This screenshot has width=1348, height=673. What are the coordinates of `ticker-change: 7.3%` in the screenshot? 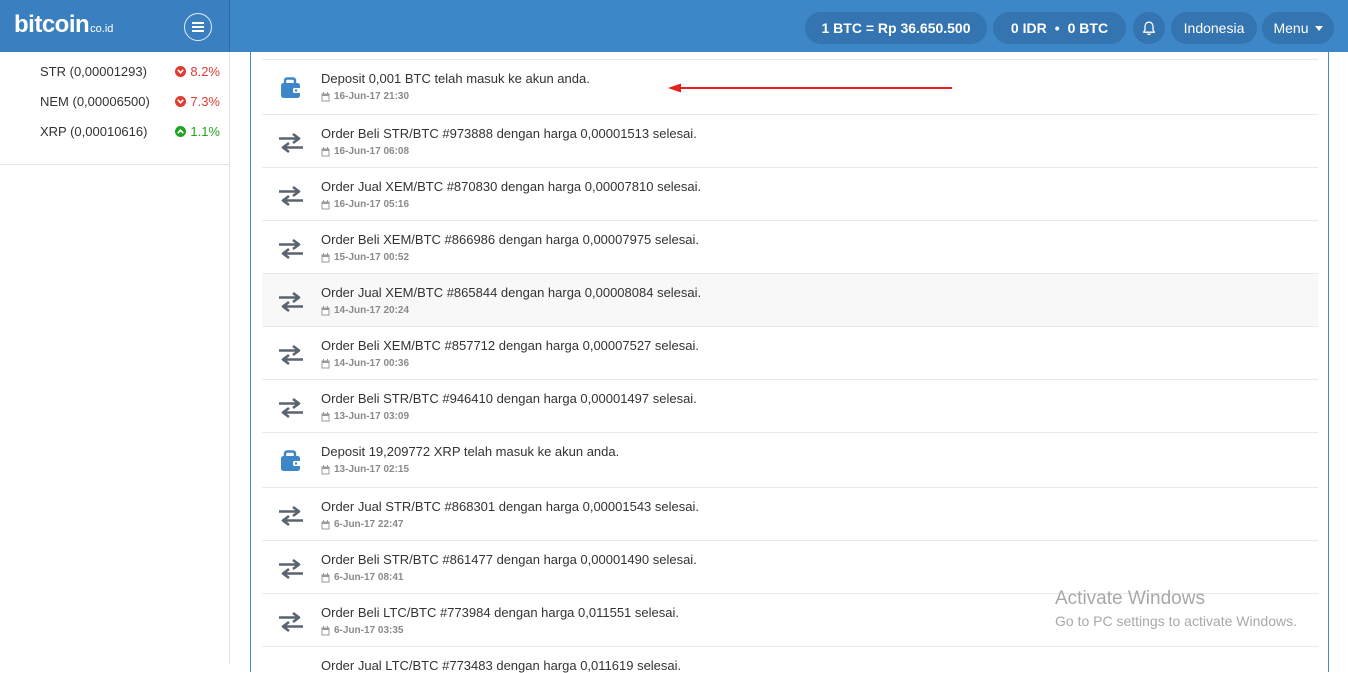 It's located at (197, 101).